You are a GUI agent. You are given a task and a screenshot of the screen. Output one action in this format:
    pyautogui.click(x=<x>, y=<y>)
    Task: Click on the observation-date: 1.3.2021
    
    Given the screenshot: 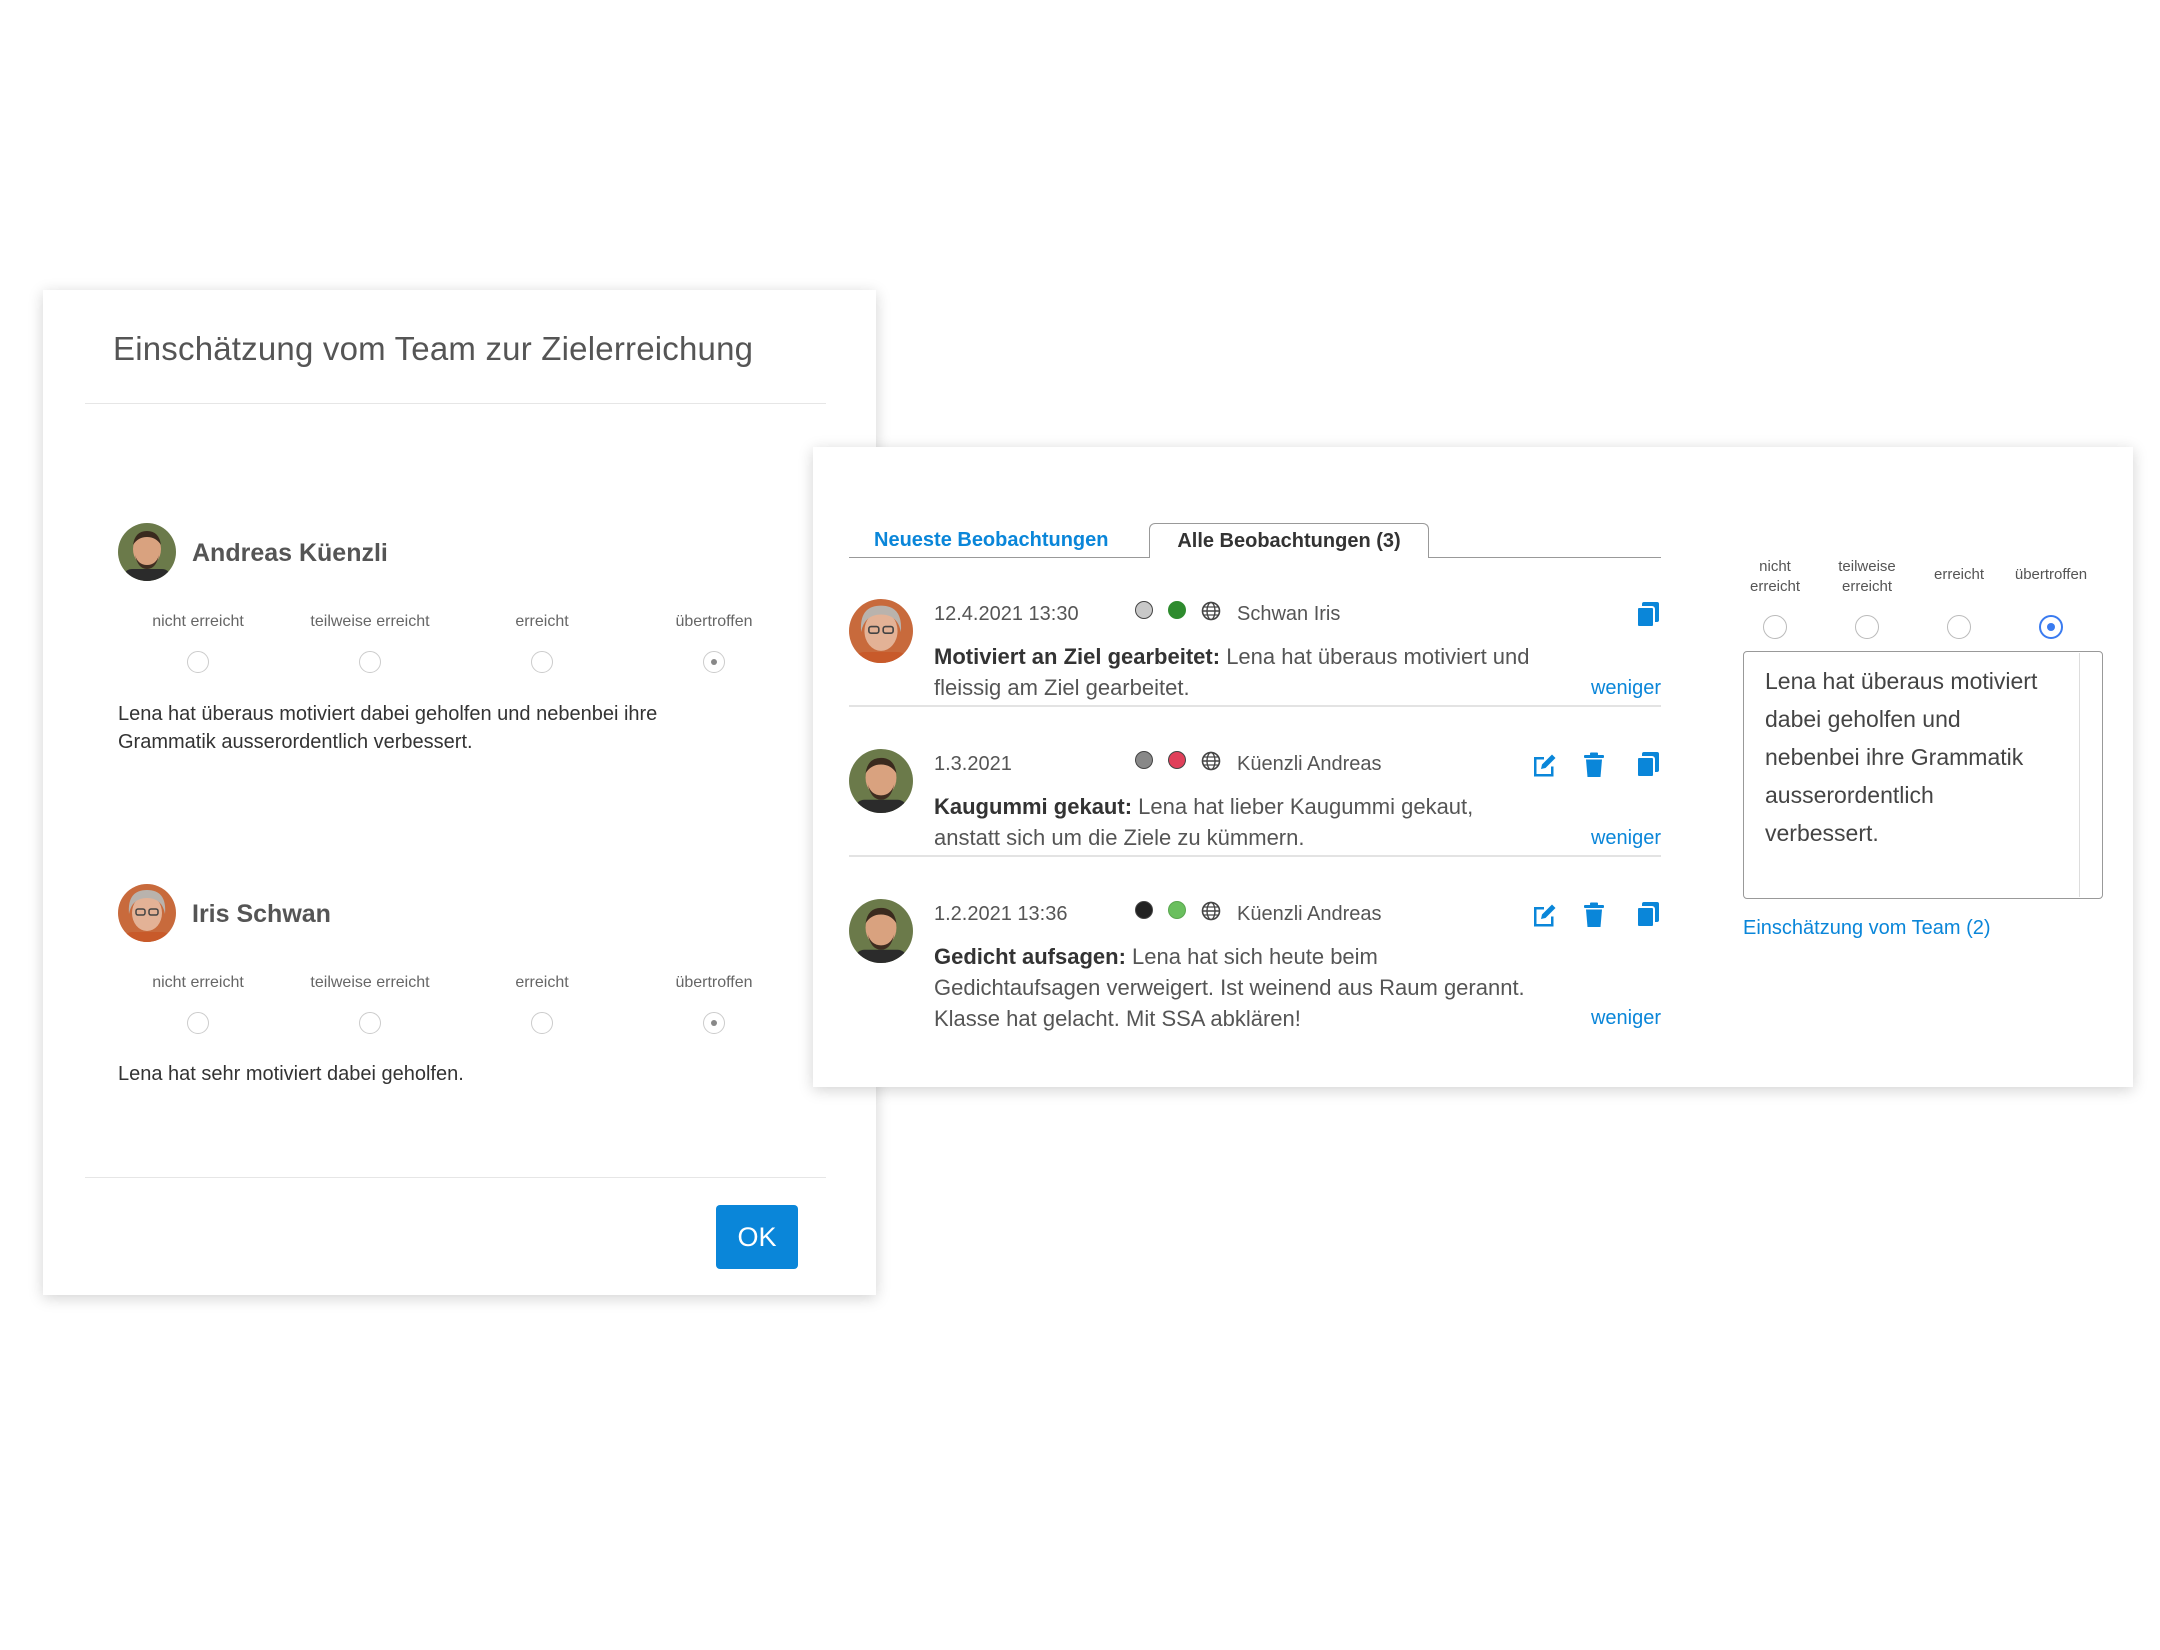 What is the action you would take?
    pyautogui.click(x=973, y=764)
    